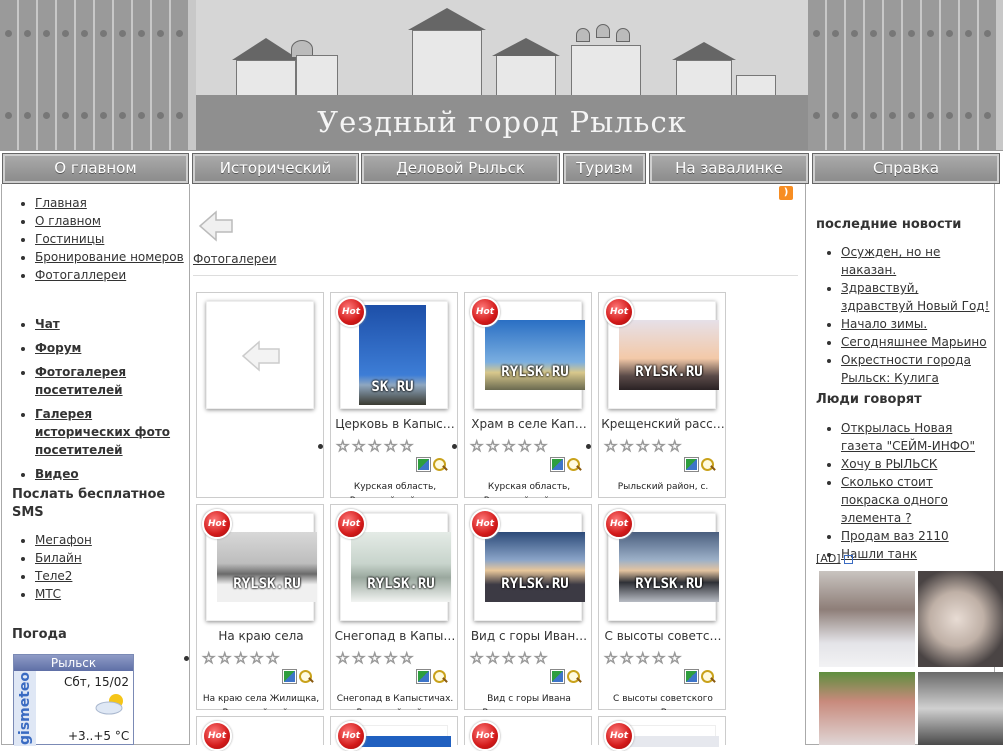 The height and width of the screenshot is (751, 1003). I want to click on rss-icon: ), so click(786, 193).